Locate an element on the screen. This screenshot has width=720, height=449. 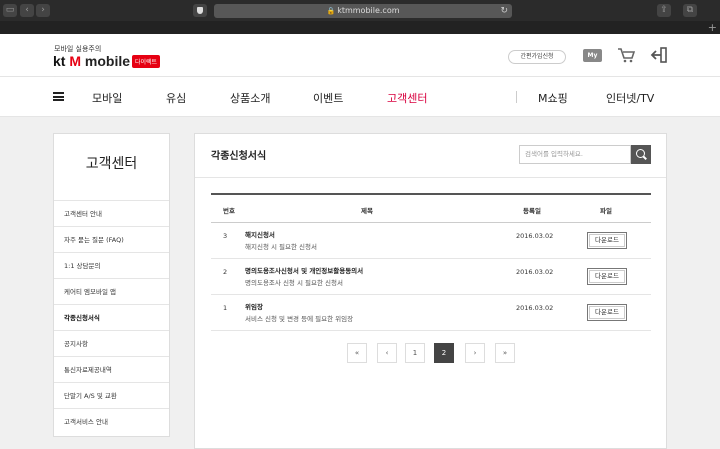
nav-item-products: 상품소개 is located at coordinates (250, 98).